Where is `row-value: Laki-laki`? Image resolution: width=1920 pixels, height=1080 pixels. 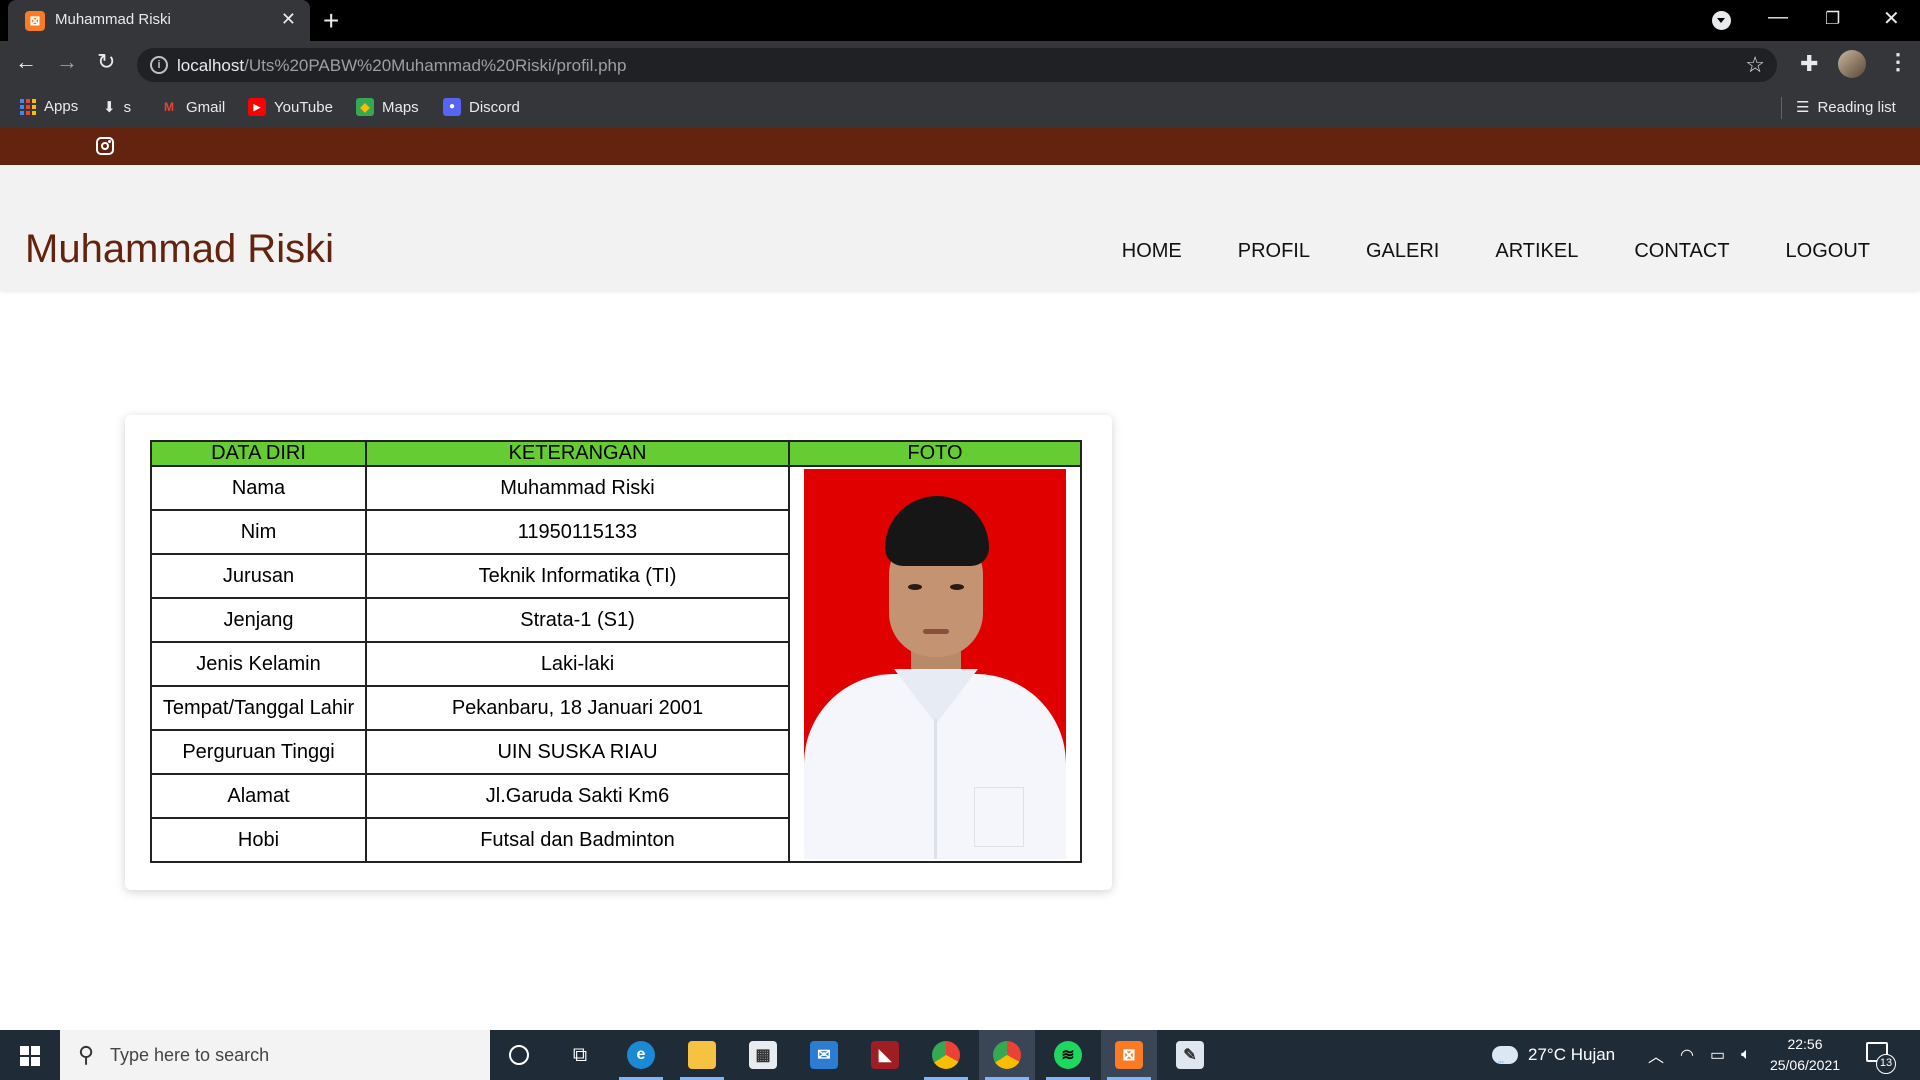 row-value: Laki-laki is located at coordinates (577, 664).